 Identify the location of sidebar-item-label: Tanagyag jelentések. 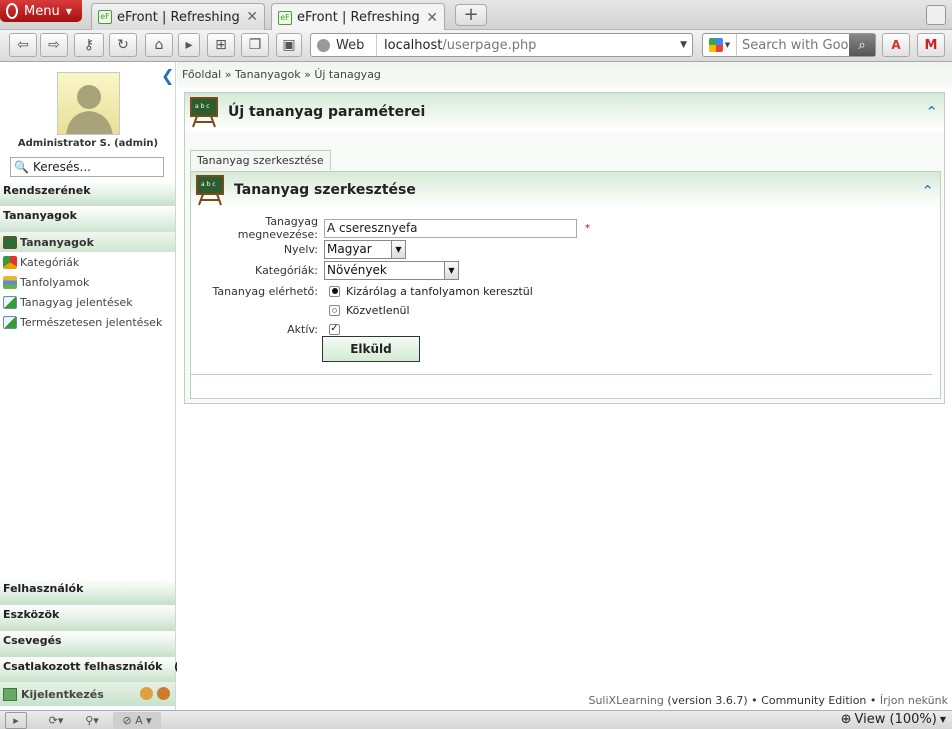
(76, 302).